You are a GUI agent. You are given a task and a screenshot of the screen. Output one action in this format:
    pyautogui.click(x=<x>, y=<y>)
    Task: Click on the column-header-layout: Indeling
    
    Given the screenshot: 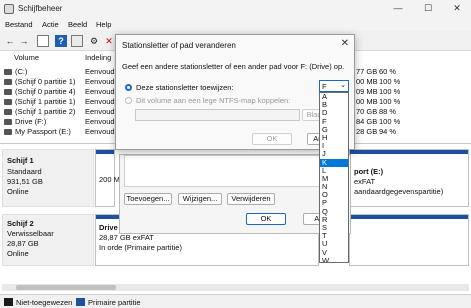 What is the action you would take?
    pyautogui.click(x=98, y=58)
    